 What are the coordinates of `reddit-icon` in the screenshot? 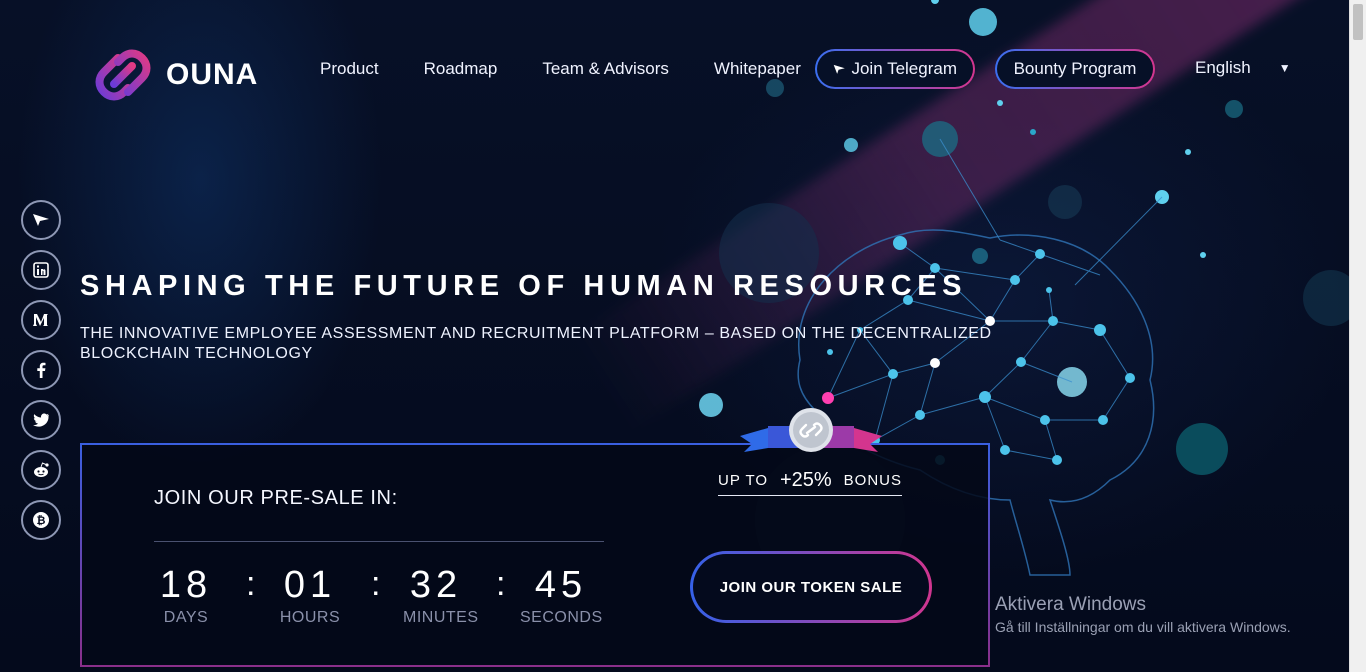 It's located at (41, 469).